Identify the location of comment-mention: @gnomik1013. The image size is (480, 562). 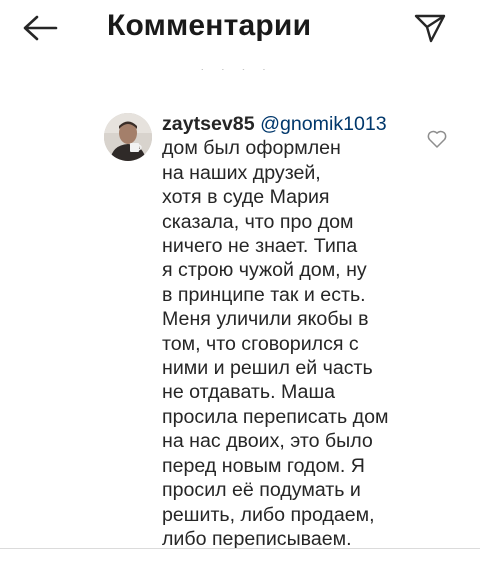
(323, 124).